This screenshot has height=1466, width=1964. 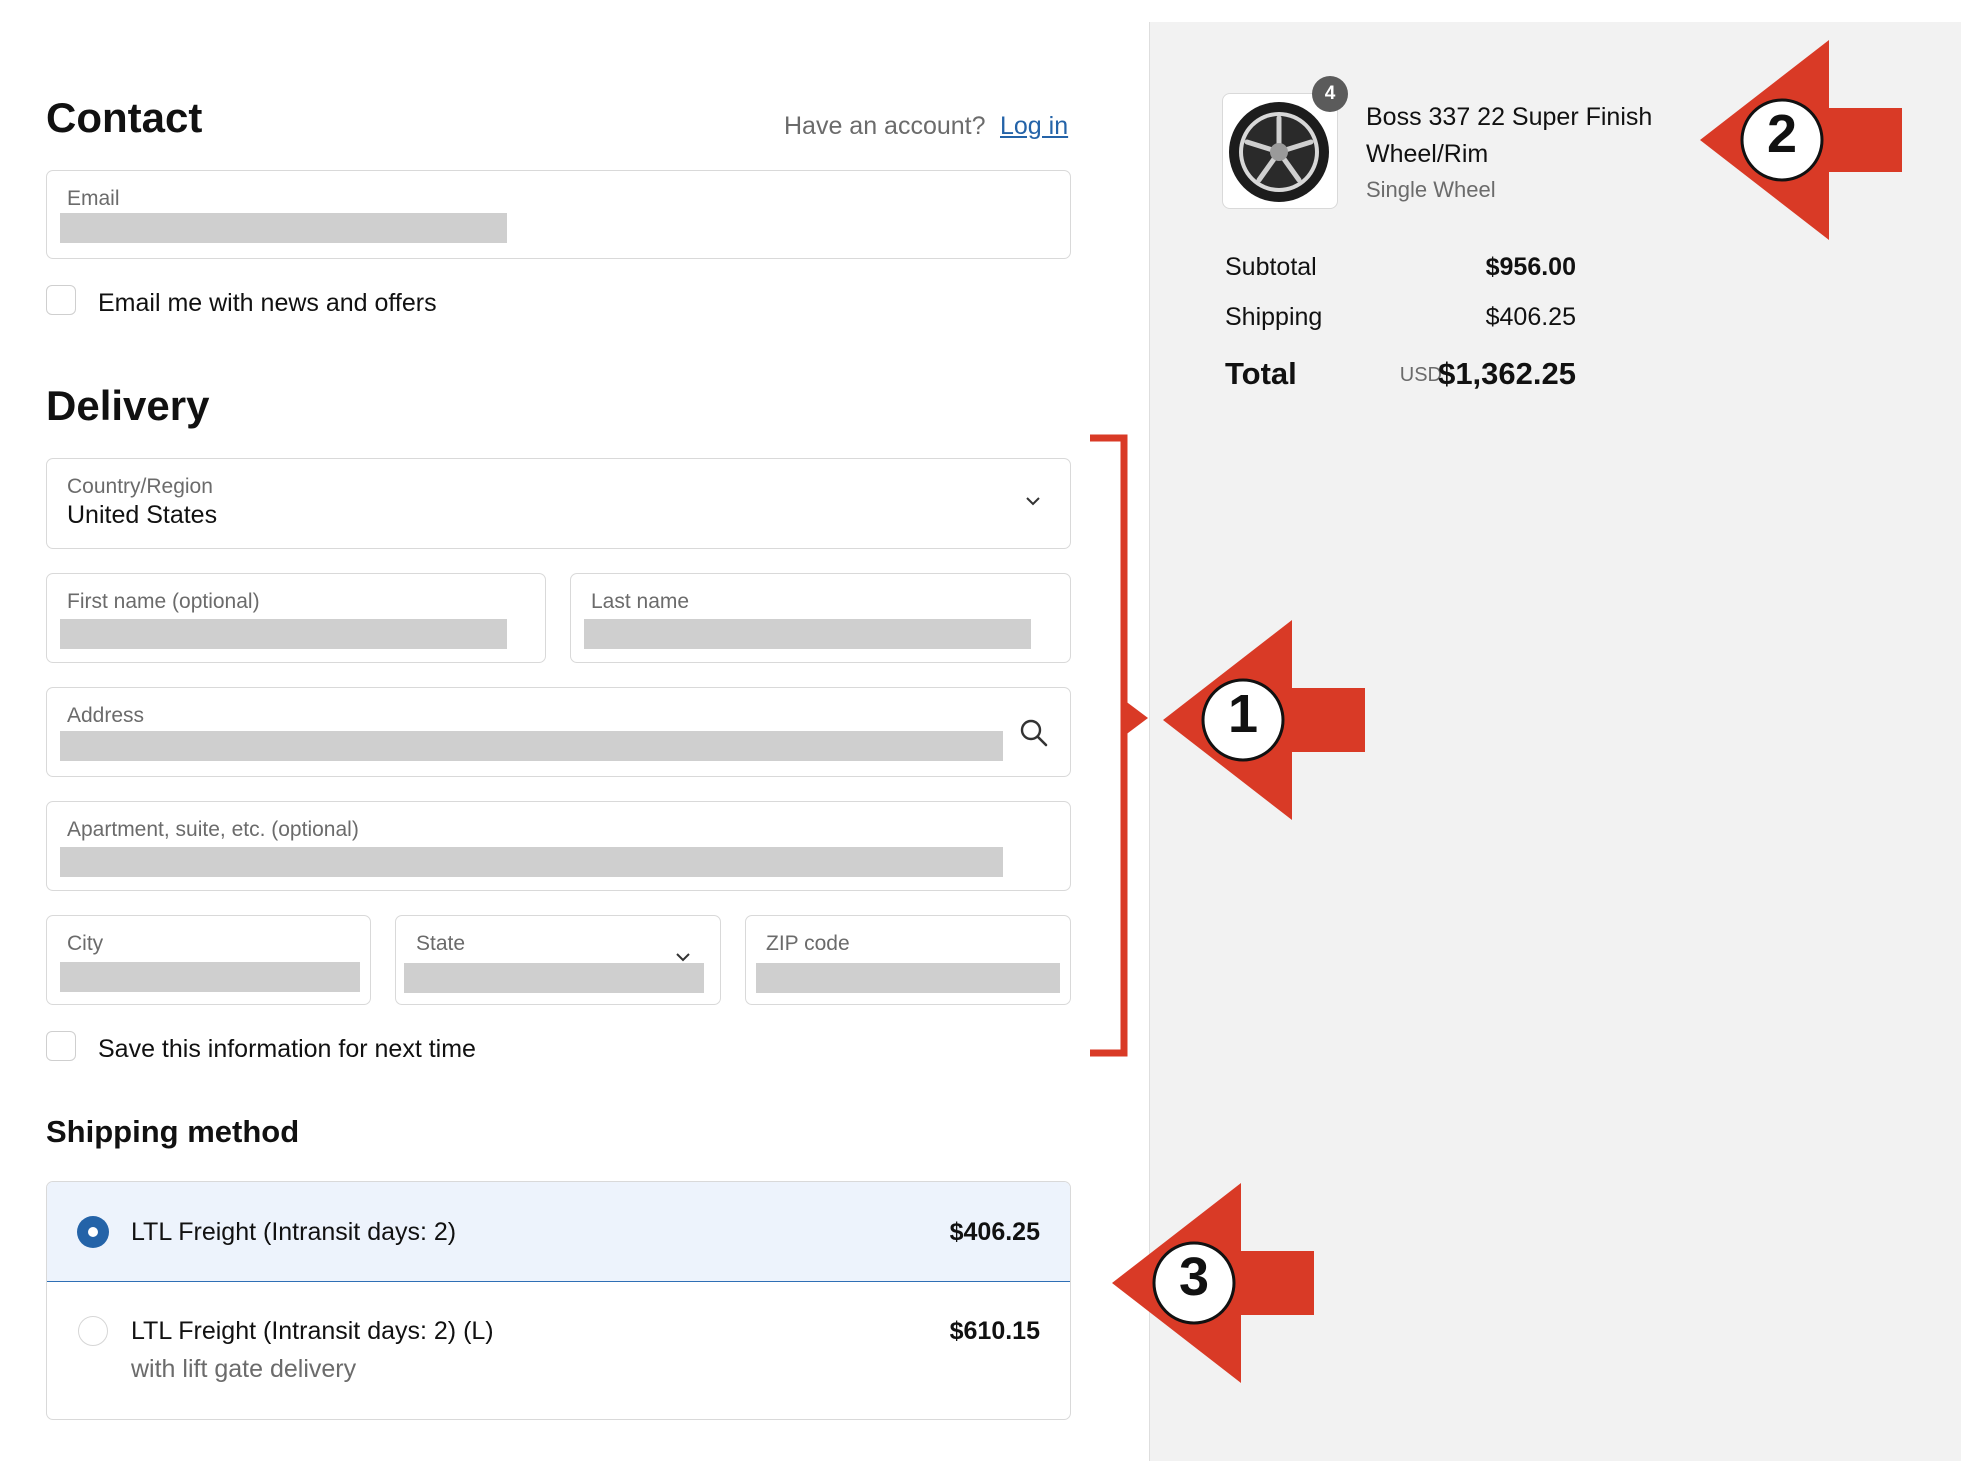 I want to click on annotation-number-2: 2, so click(x=1782, y=134).